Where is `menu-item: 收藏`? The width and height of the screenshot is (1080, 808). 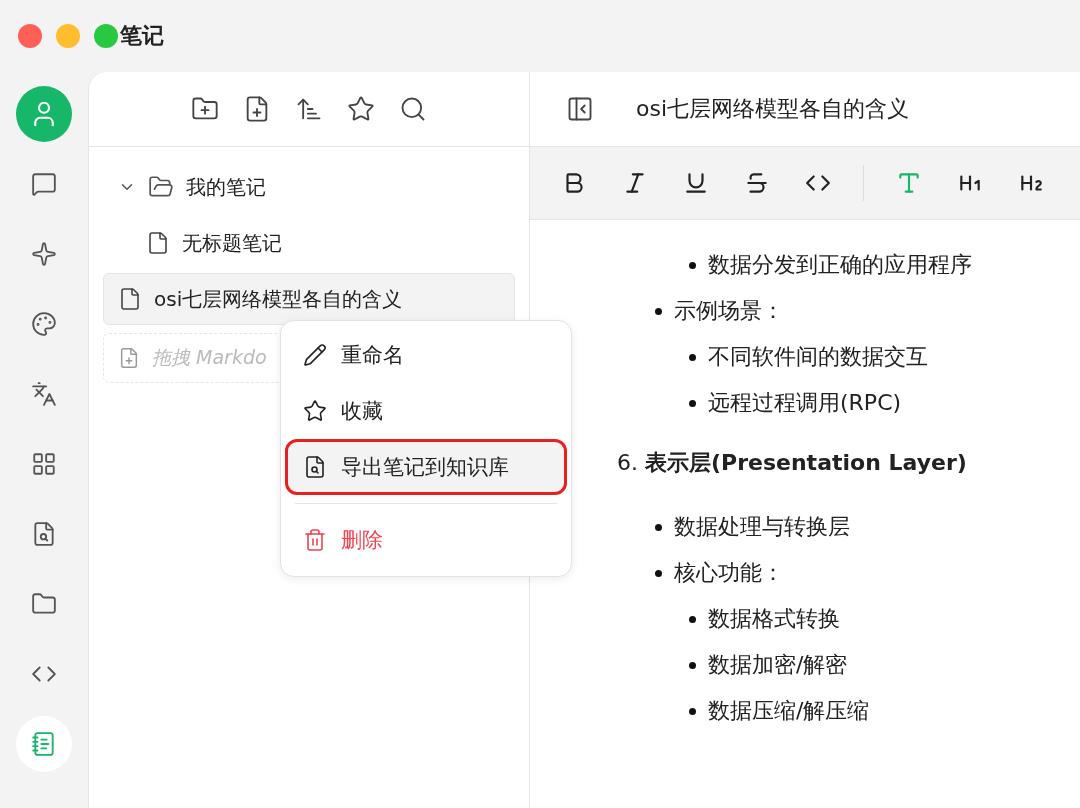
menu-item: 收藏 is located at coordinates (426, 411).